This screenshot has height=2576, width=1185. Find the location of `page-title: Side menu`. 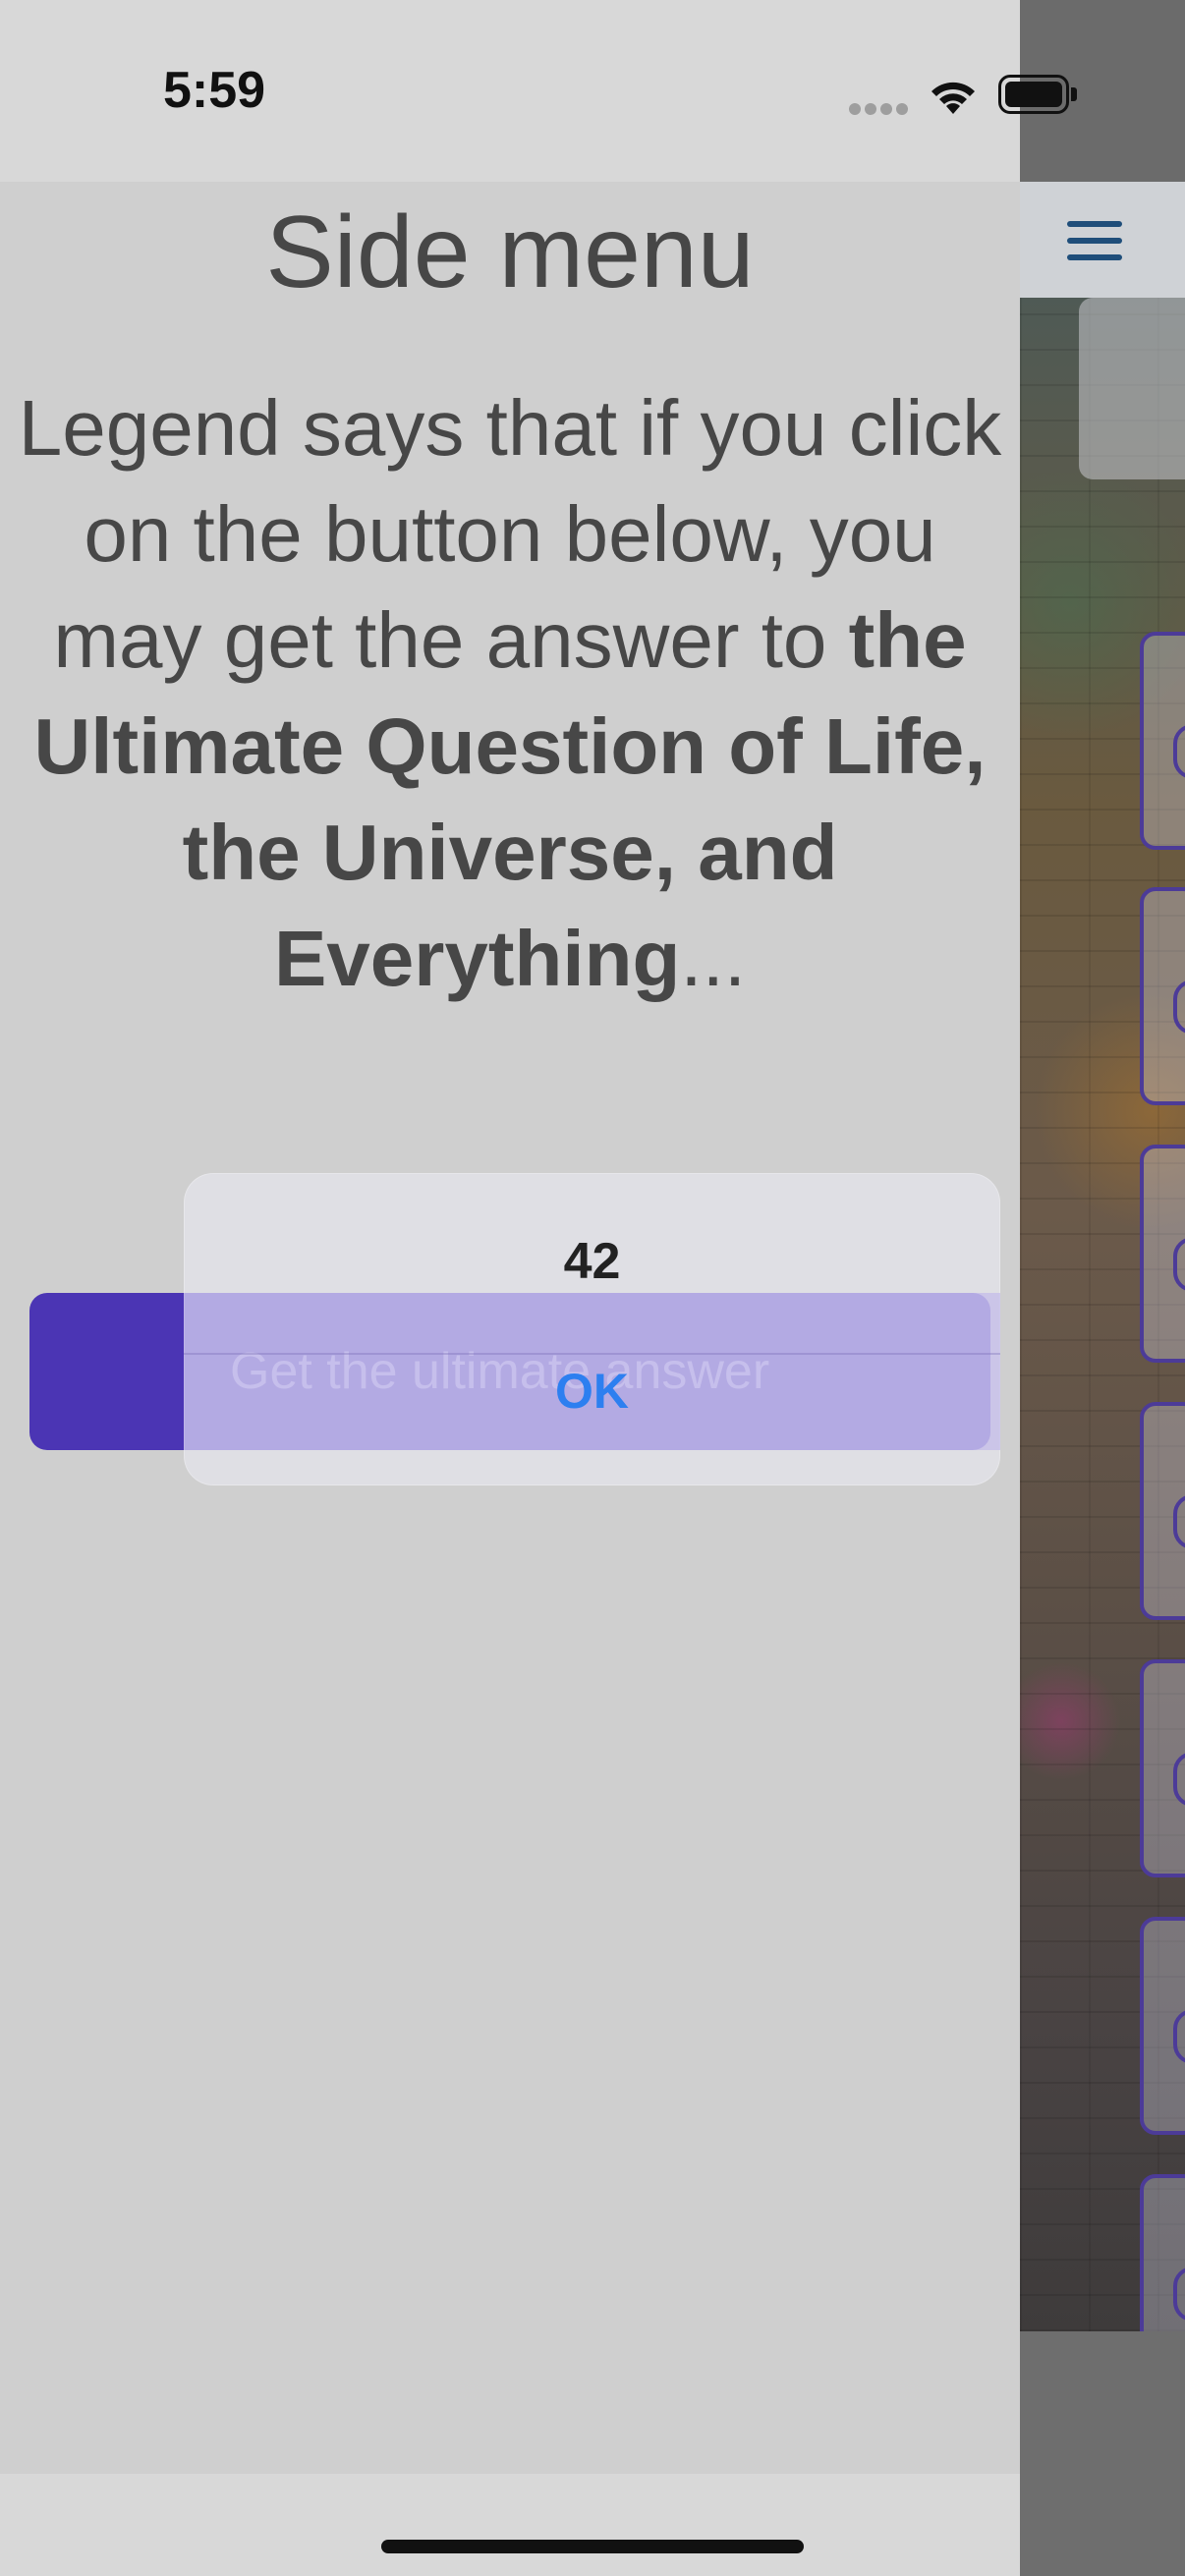

page-title: Side menu is located at coordinates (510, 252).